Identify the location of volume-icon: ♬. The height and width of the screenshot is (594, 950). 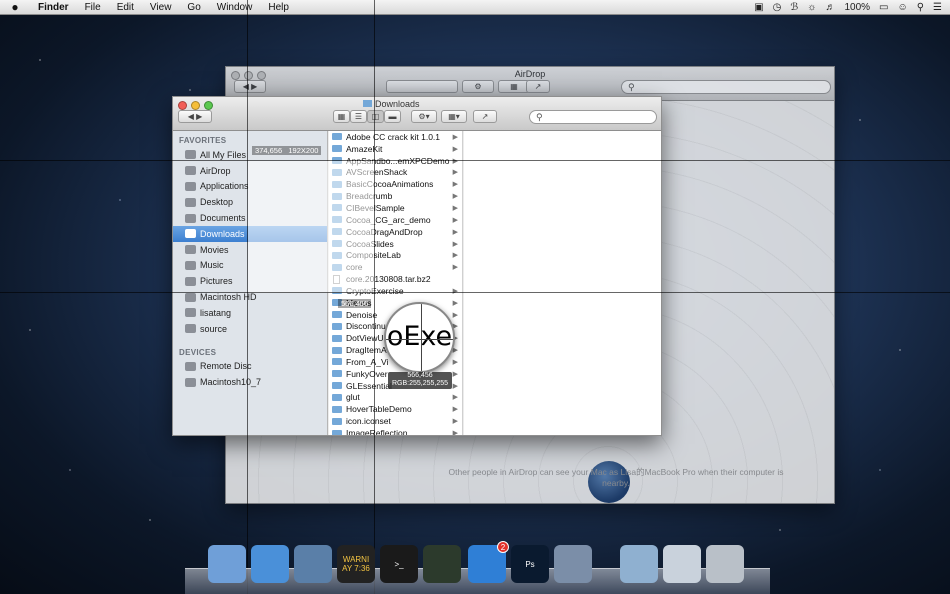
(830, 7).